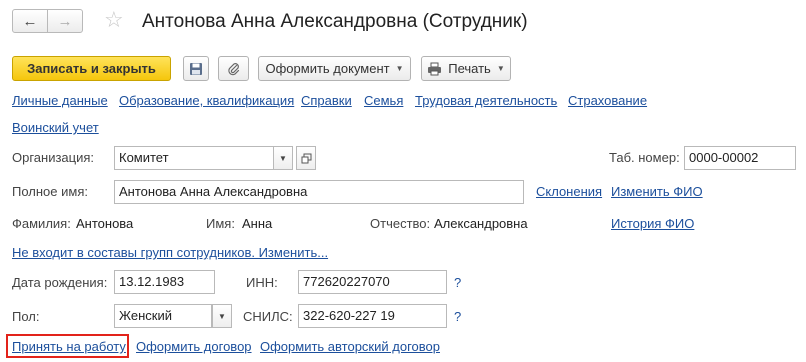 The image size is (806, 362). I want to click on floppy-disk-icon, so click(196, 68).